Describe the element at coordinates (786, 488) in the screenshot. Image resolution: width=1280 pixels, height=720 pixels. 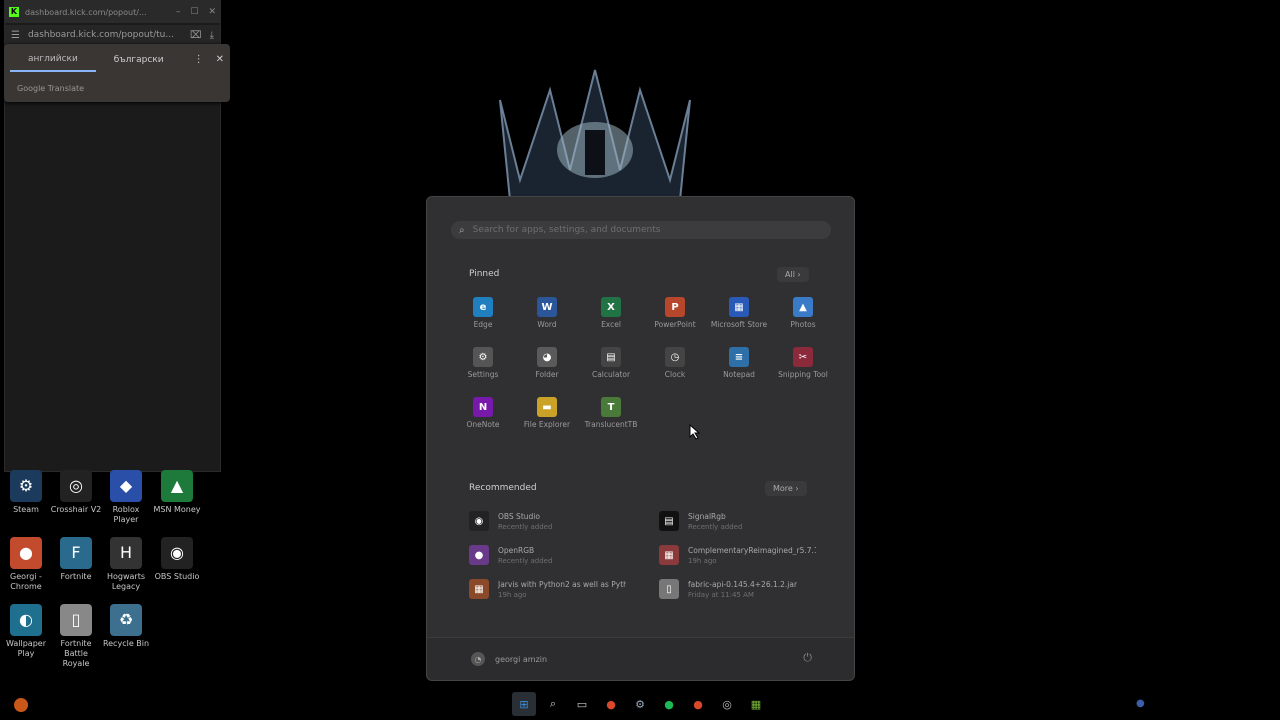
I see `more-button: More ›` at that location.